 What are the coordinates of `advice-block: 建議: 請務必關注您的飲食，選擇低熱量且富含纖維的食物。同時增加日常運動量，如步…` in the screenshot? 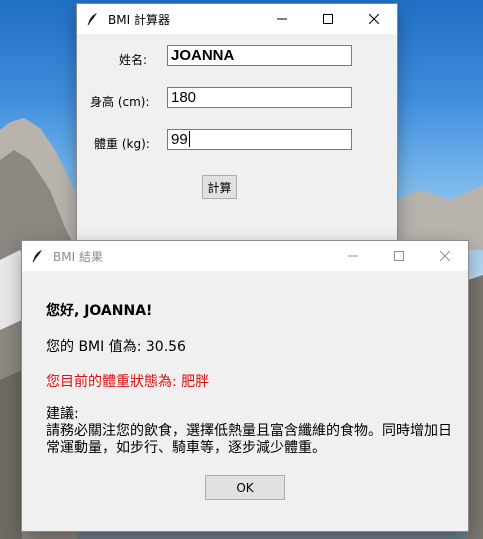 It's located at (251, 431).